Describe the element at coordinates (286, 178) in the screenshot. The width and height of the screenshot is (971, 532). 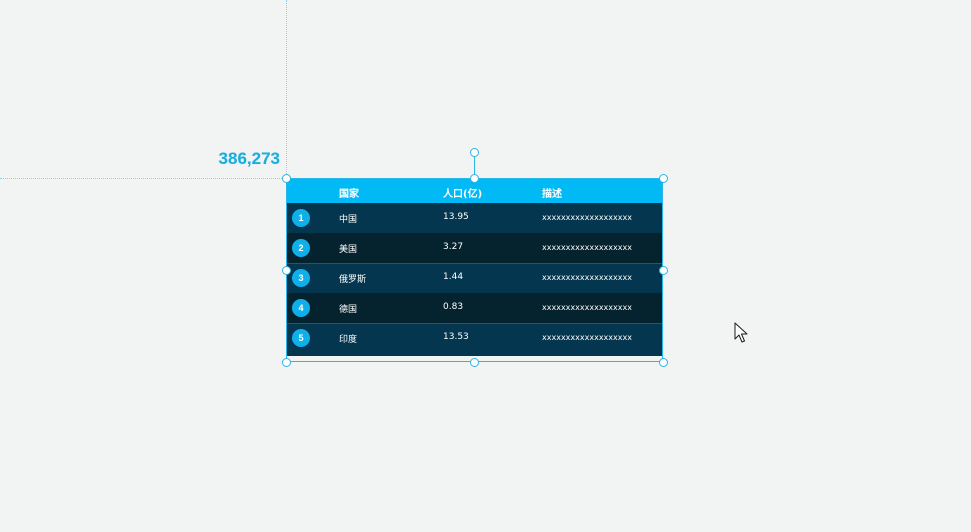
I see `resize-handle-top-left` at that location.